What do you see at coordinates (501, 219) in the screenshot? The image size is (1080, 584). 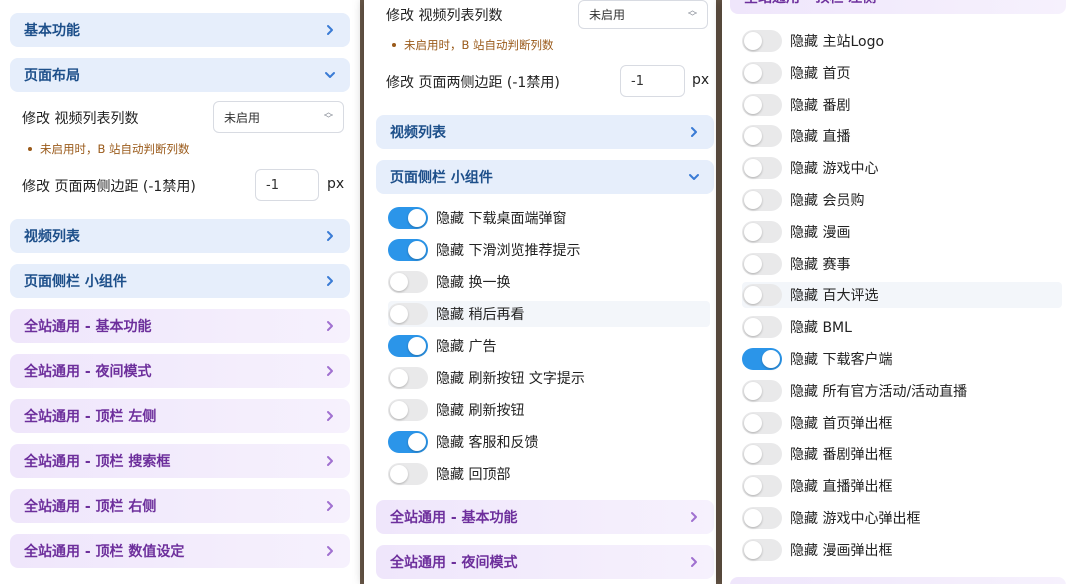 I see `toggle-label: 隐藏 下载桌面端弹窗` at bounding box center [501, 219].